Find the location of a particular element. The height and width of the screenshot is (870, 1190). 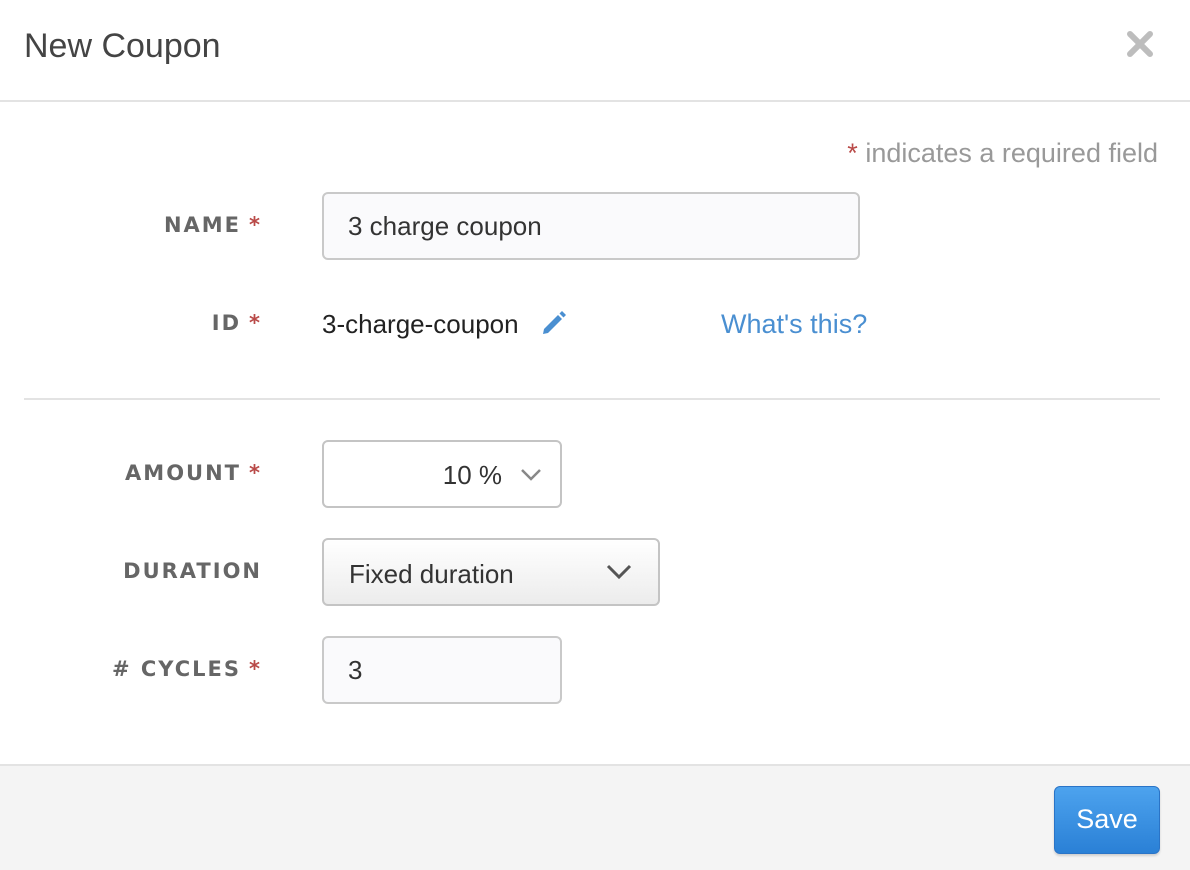

name-input is located at coordinates (591, 226).